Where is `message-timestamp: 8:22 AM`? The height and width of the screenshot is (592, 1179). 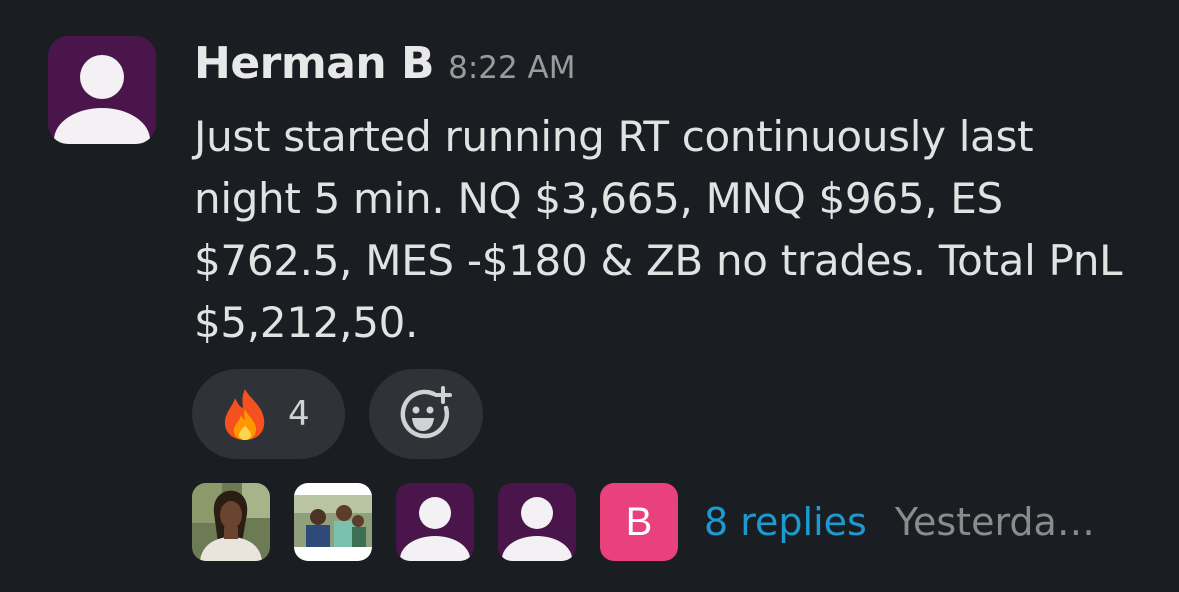 message-timestamp: 8:22 AM is located at coordinates (511, 68).